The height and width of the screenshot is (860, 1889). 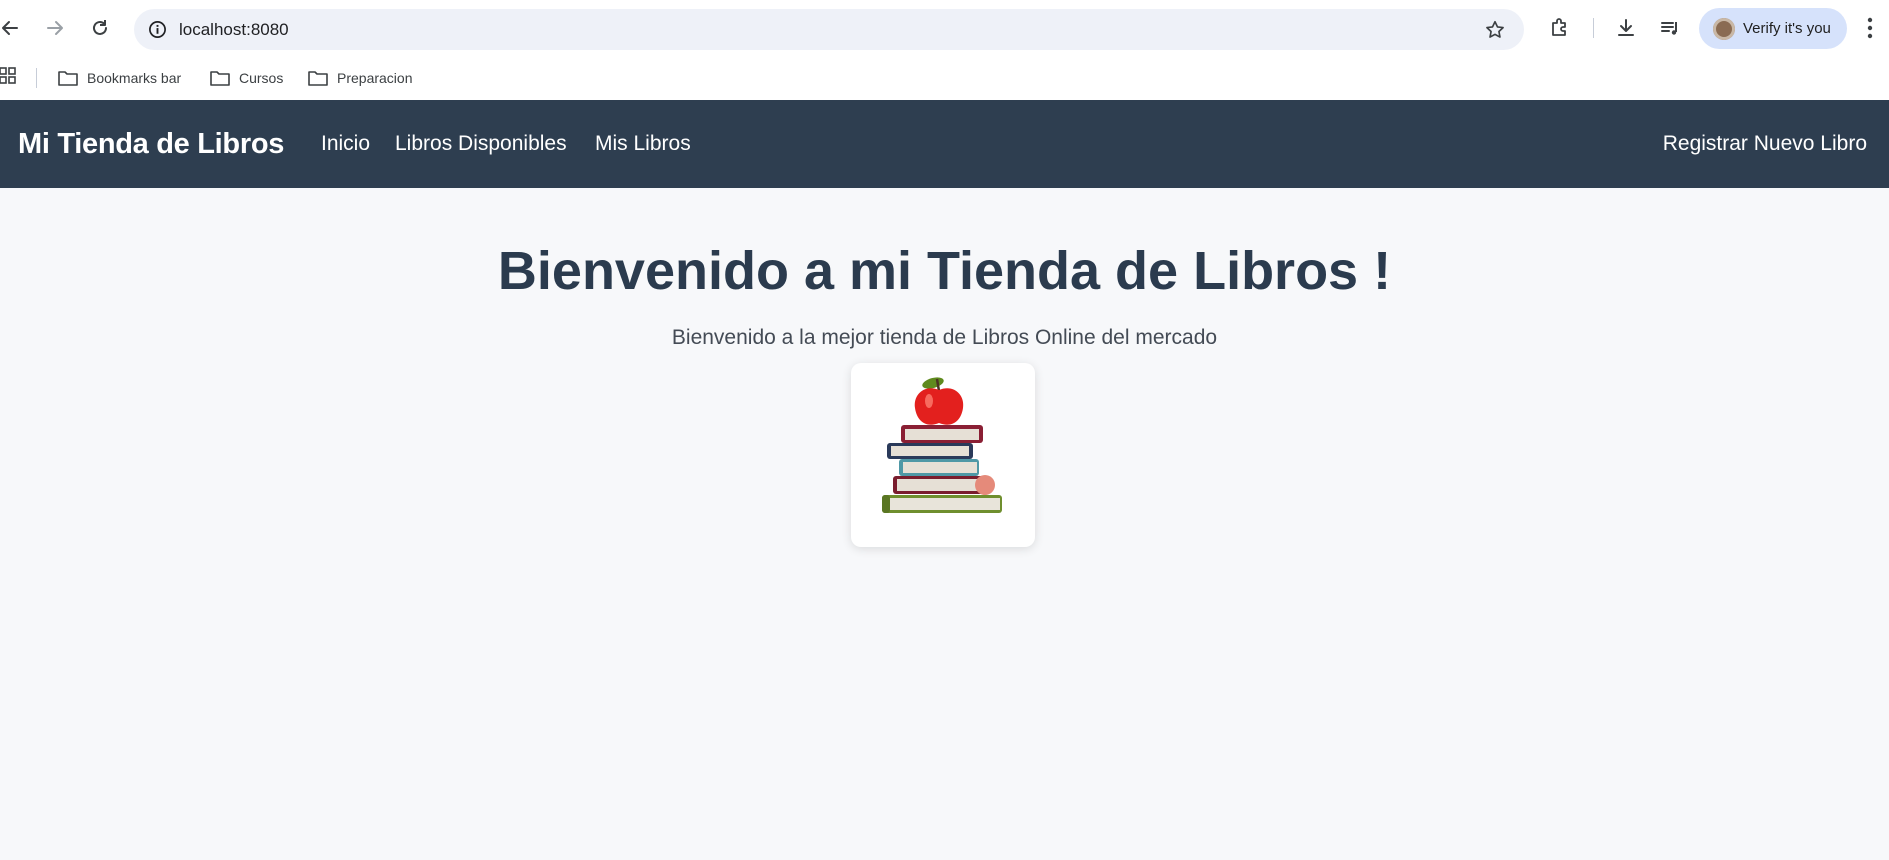 What do you see at coordinates (234, 29) in the screenshot?
I see `url-text: localhost:8080` at bounding box center [234, 29].